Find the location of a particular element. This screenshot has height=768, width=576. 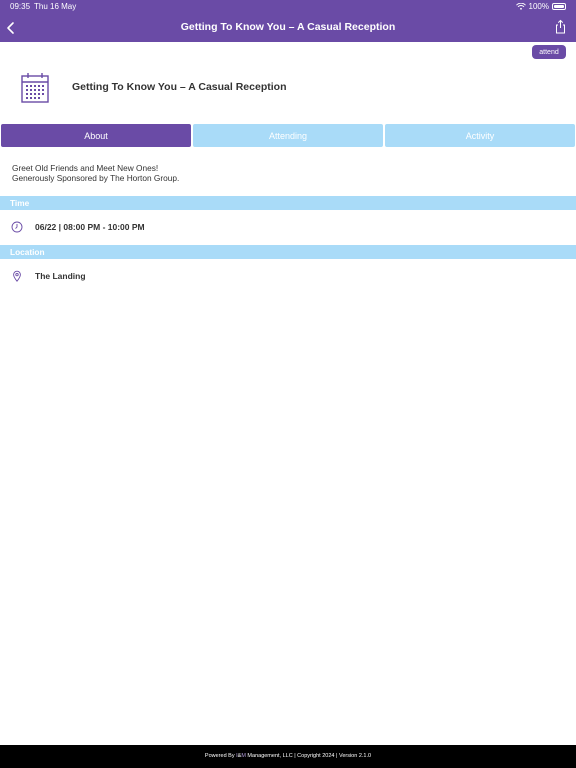

share-icon is located at coordinates (560, 26).